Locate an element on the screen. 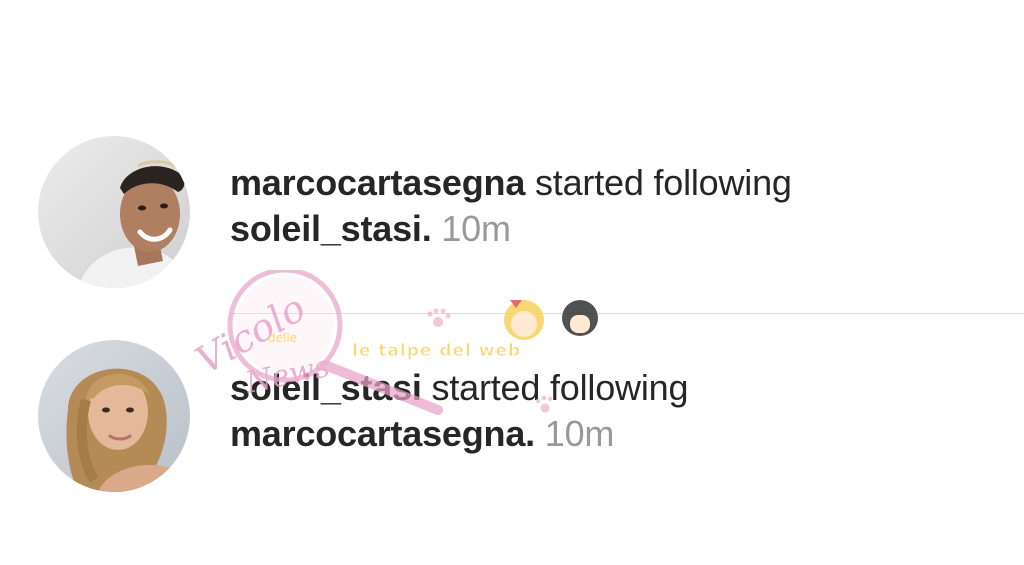  divider is located at coordinates (627, 313).